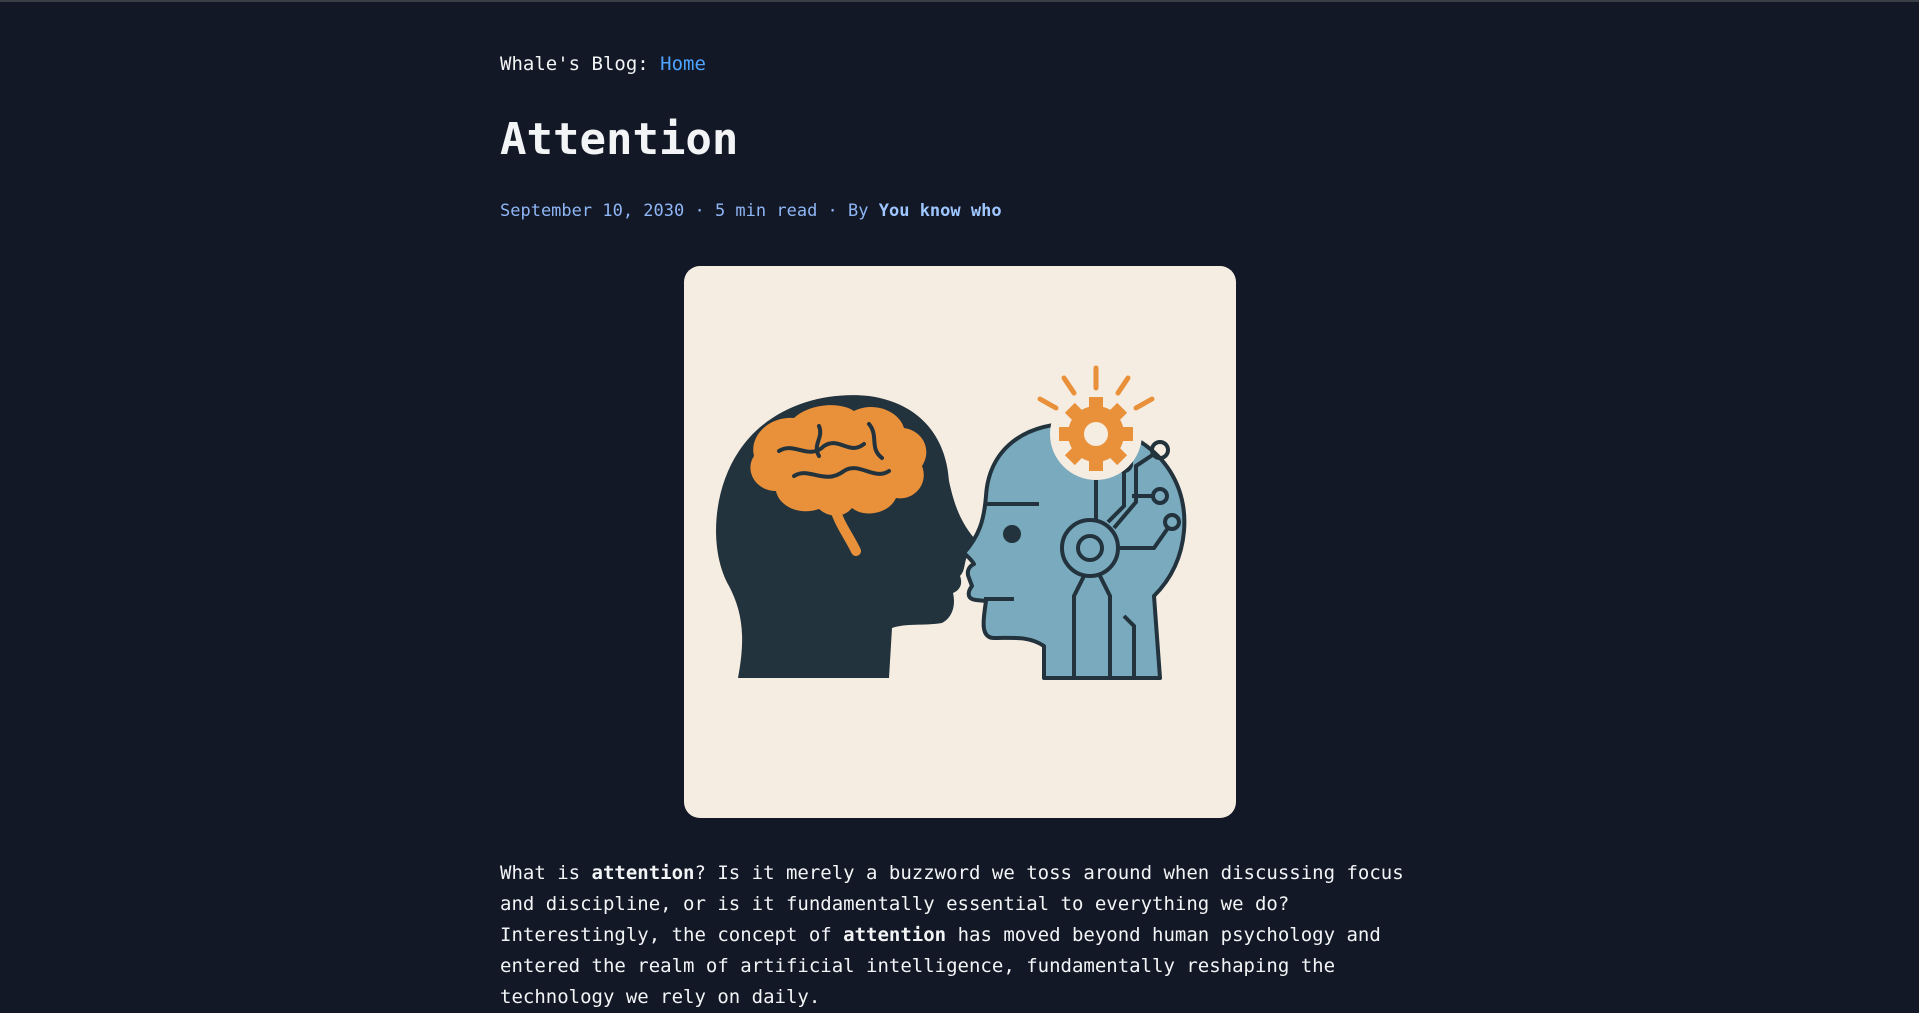  What do you see at coordinates (1096, 434) in the screenshot?
I see `gear-icon` at bounding box center [1096, 434].